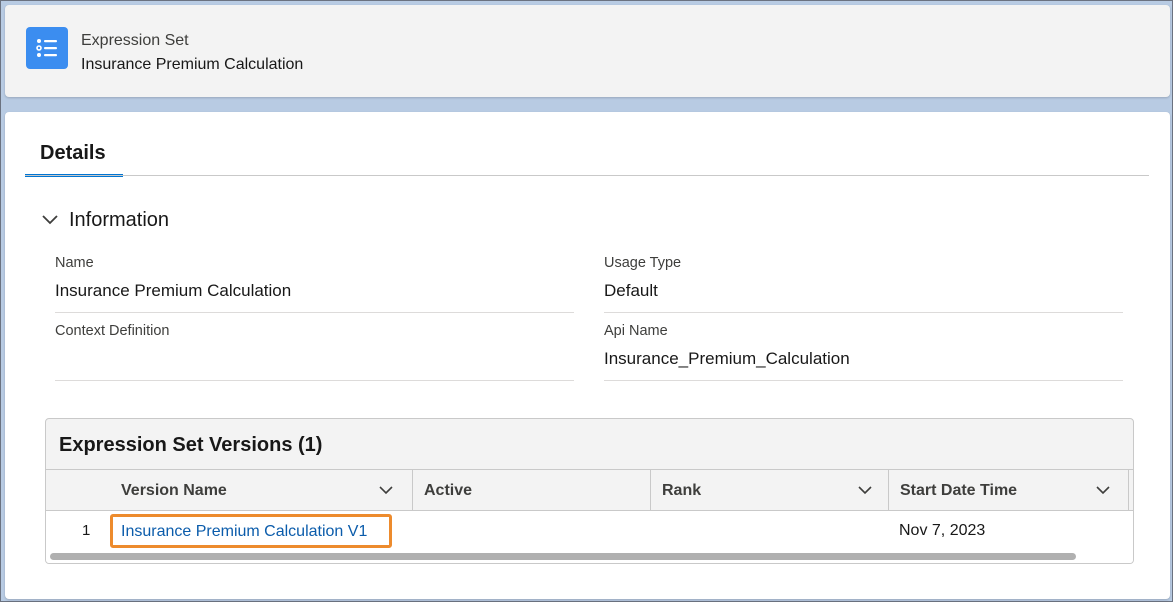 The height and width of the screenshot is (602, 1173). What do you see at coordinates (261, 490) in the screenshot?
I see `column-version-name: Version Name` at bounding box center [261, 490].